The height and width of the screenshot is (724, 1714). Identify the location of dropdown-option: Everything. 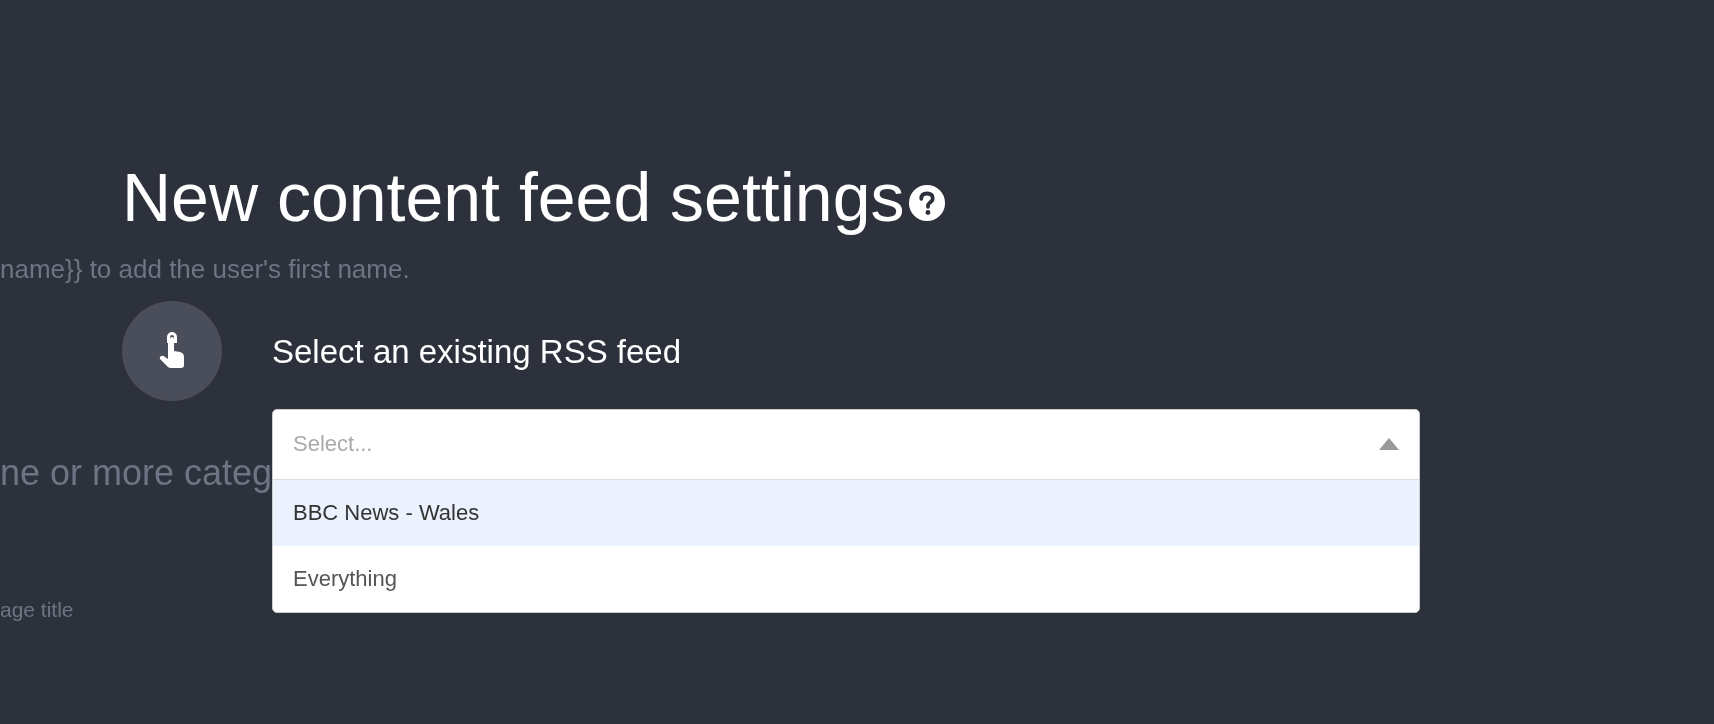
(846, 578).